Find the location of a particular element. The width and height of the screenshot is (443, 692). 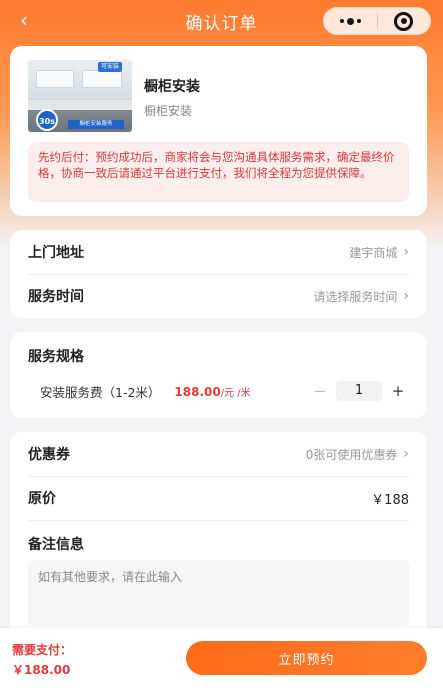

thumbnail-tag: 可安装 is located at coordinates (110, 67).